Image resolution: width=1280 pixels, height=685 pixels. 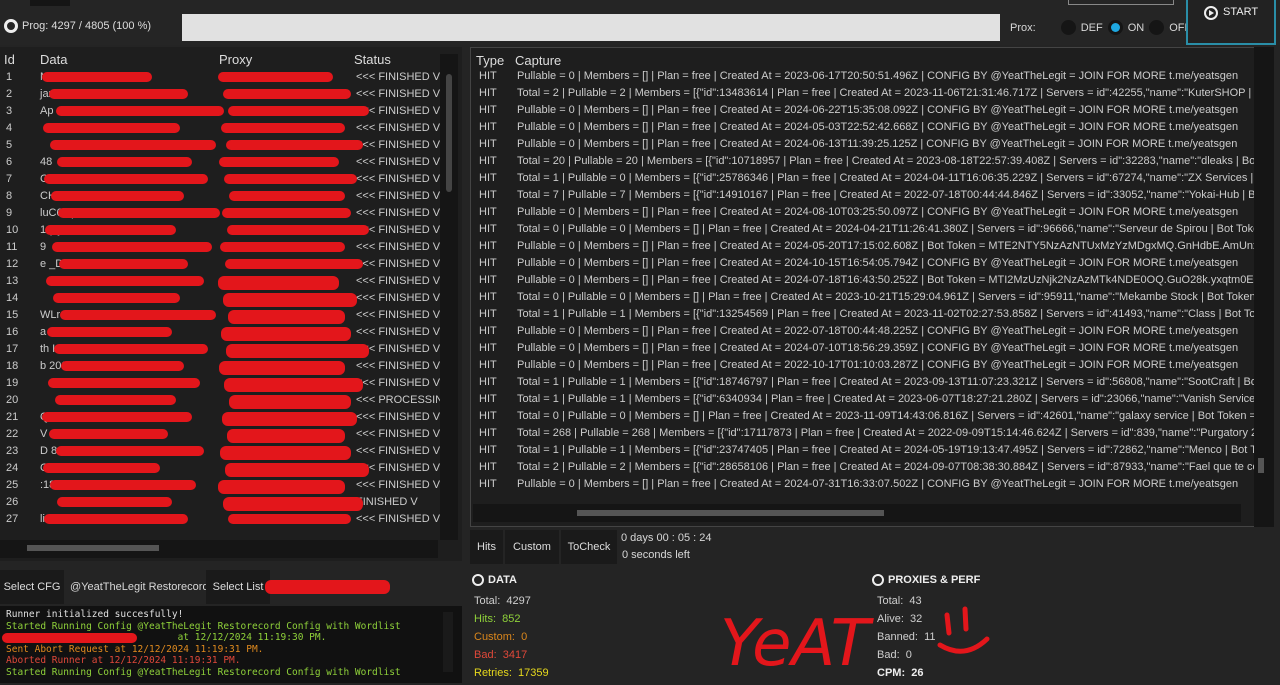 I want to click on capture-hscroll-thumb, so click(x=730, y=513).